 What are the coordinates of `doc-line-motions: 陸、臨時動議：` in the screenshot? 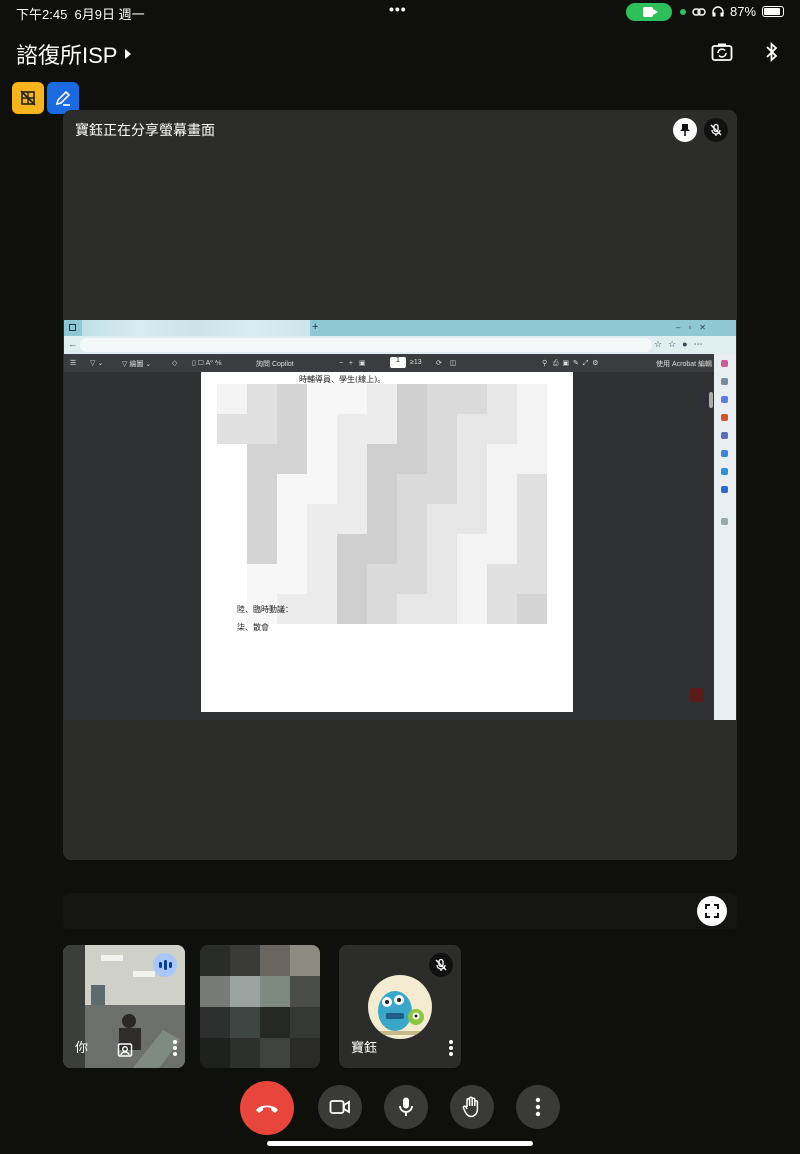 It's located at (265, 609).